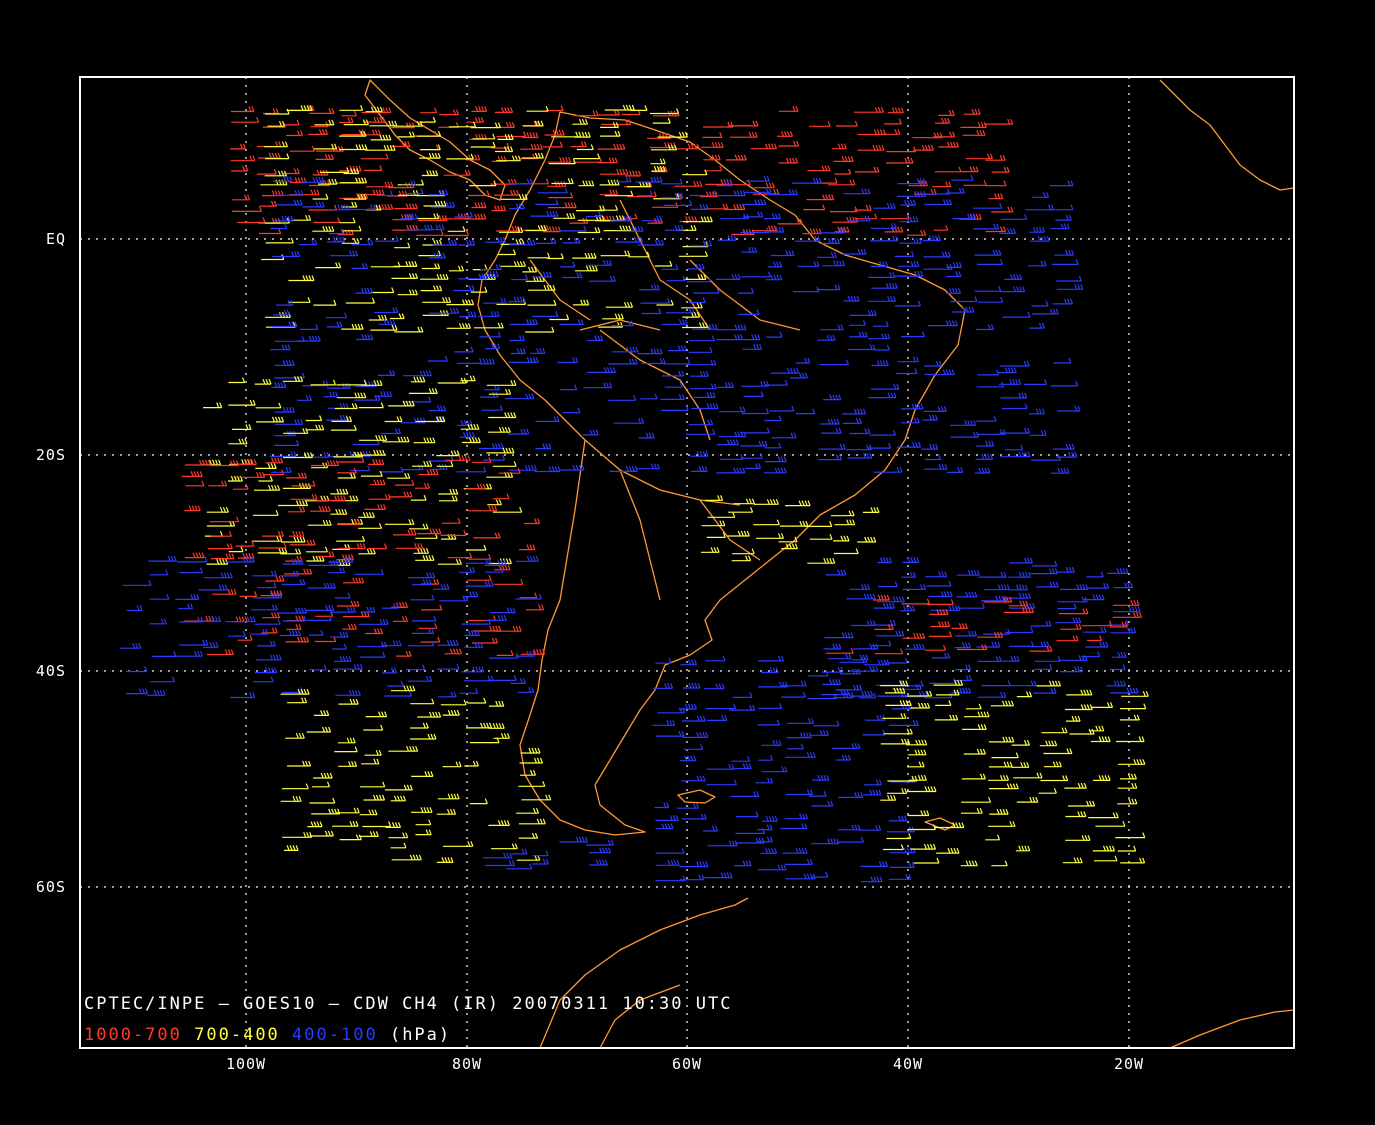 This screenshot has width=1375, height=1125. Describe the element at coordinates (51, 455) in the screenshot. I see `lat-label-20s: 20S` at that location.